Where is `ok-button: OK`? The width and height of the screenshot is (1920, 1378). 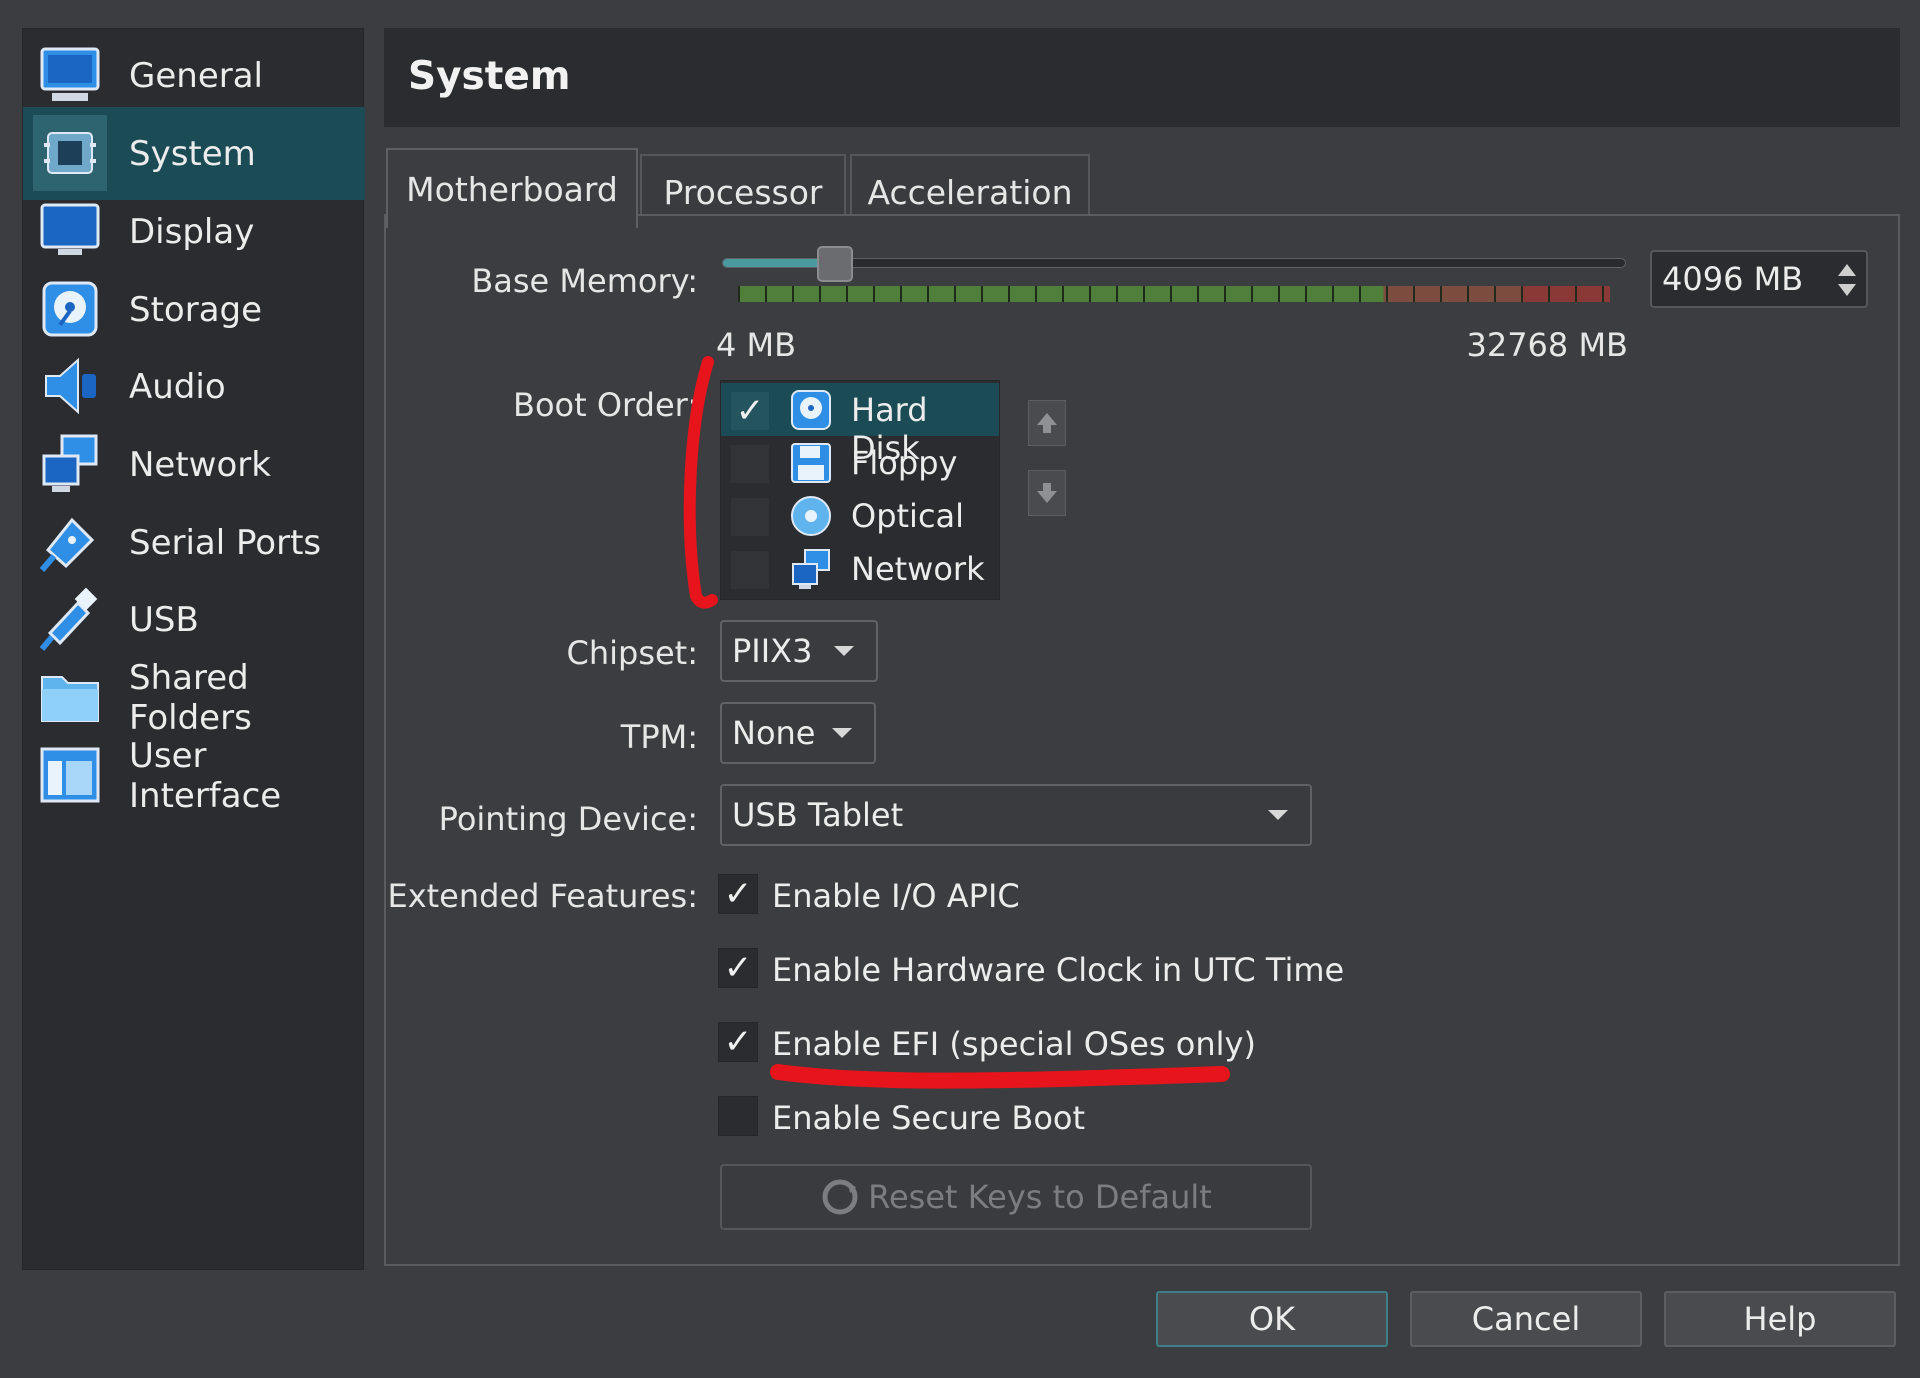 ok-button: OK is located at coordinates (1272, 1319).